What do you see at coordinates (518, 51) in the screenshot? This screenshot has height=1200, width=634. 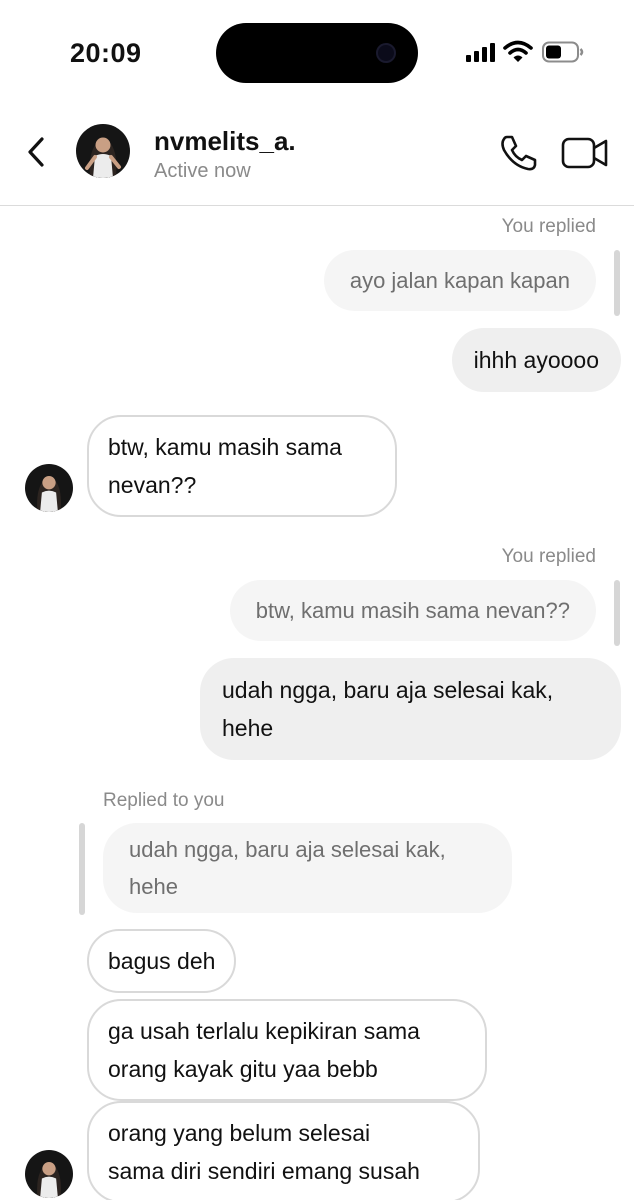 I see `wifi-icon` at bounding box center [518, 51].